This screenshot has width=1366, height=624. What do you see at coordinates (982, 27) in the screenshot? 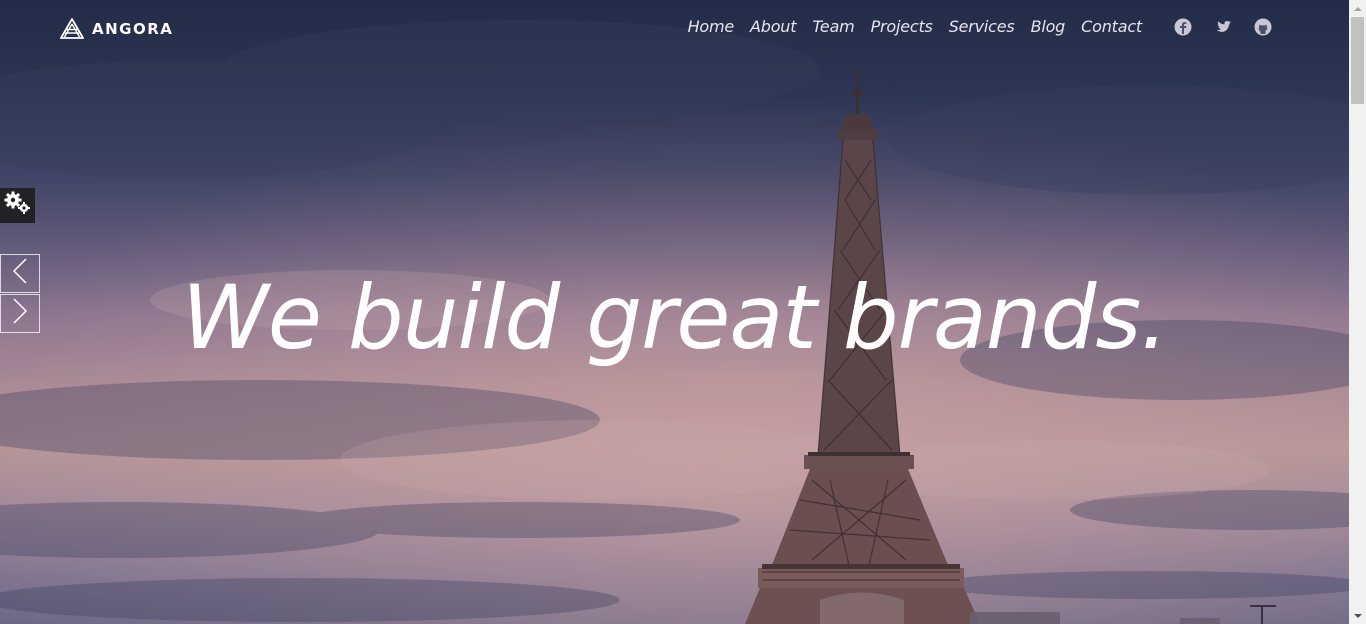
I see `nav-link-services: Services` at bounding box center [982, 27].